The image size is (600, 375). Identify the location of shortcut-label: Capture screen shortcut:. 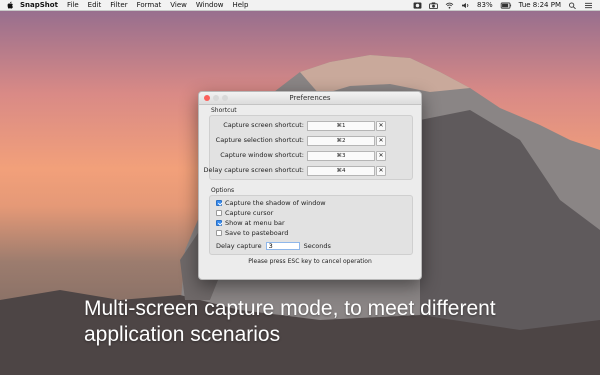
(263, 125).